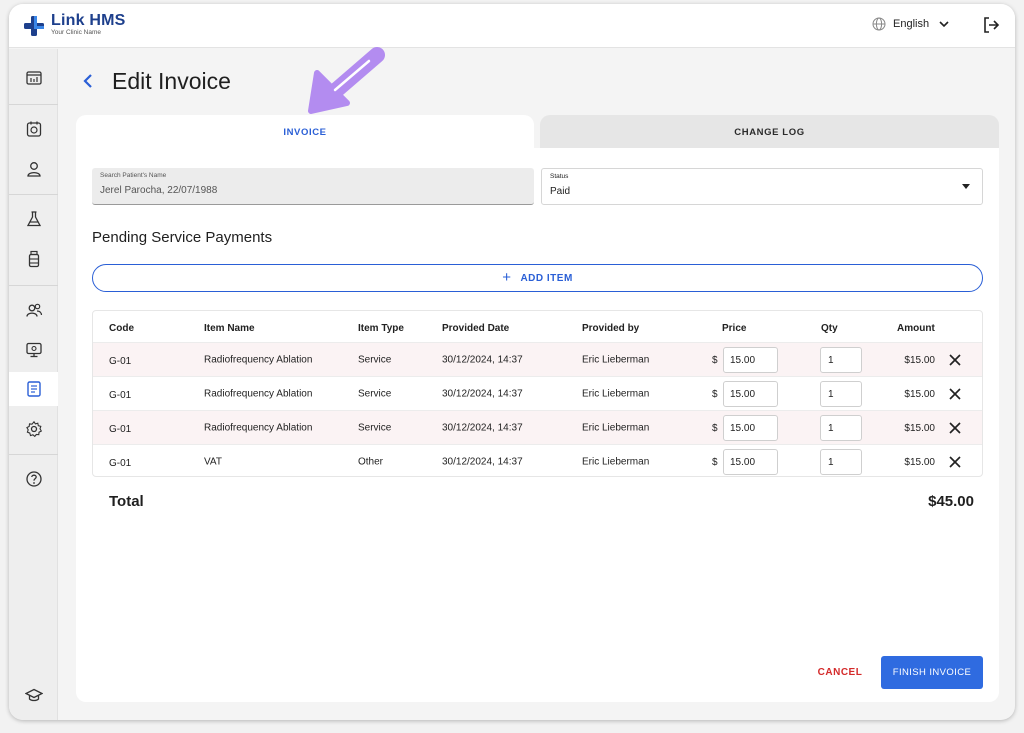  Describe the element at coordinates (966, 186) in the screenshot. I see `dropdown-caret-icon` at that location.